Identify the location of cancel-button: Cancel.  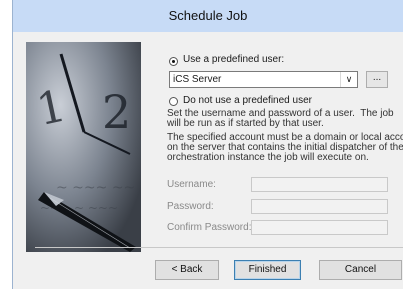
(360, 270).